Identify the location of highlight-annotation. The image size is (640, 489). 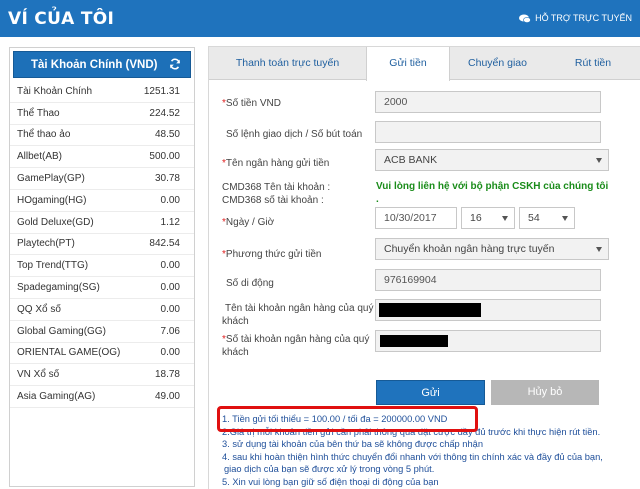
(347, 419).